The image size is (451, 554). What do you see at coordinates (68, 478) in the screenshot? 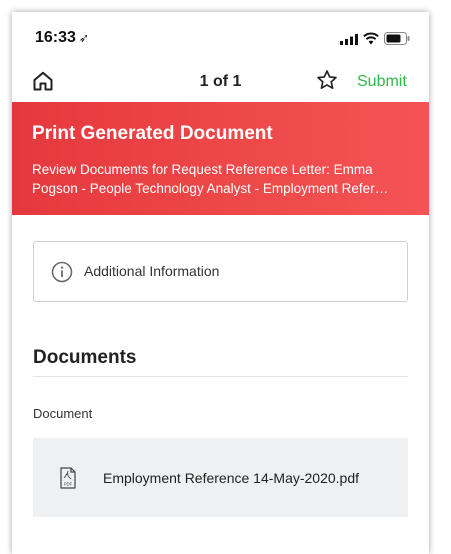
I see `pdf-icon: PDF` at bounding box center [68, 478].